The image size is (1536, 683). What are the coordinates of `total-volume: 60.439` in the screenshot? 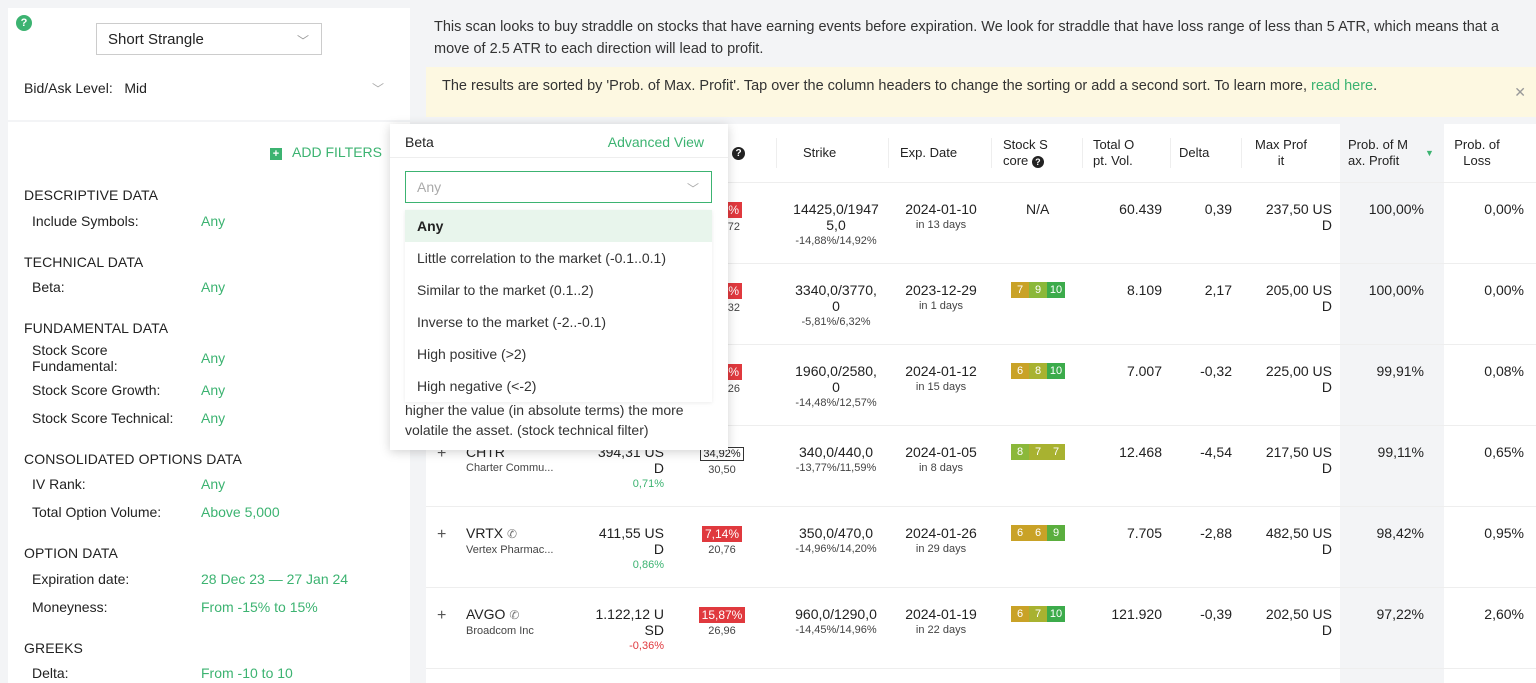 It's located at (1140, 209).